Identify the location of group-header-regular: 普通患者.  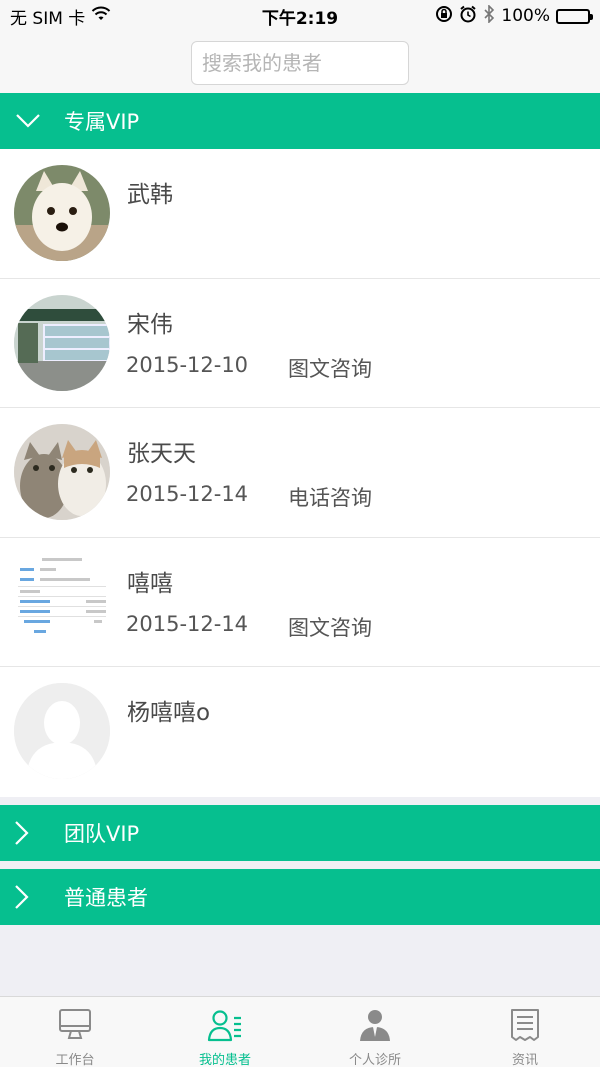
(300, 897).